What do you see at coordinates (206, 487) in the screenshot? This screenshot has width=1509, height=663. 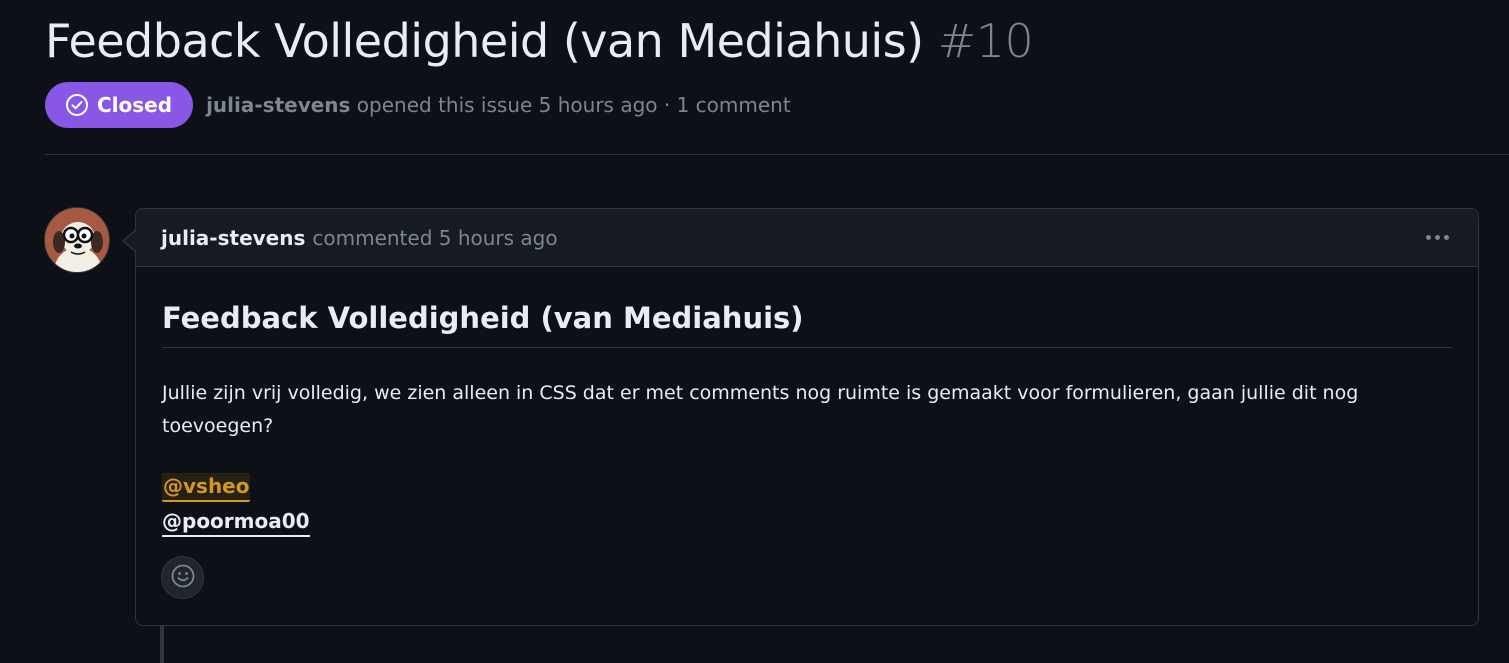 I see `mention-link-vsheo: @vsheo` at bounding box center [206, 487].